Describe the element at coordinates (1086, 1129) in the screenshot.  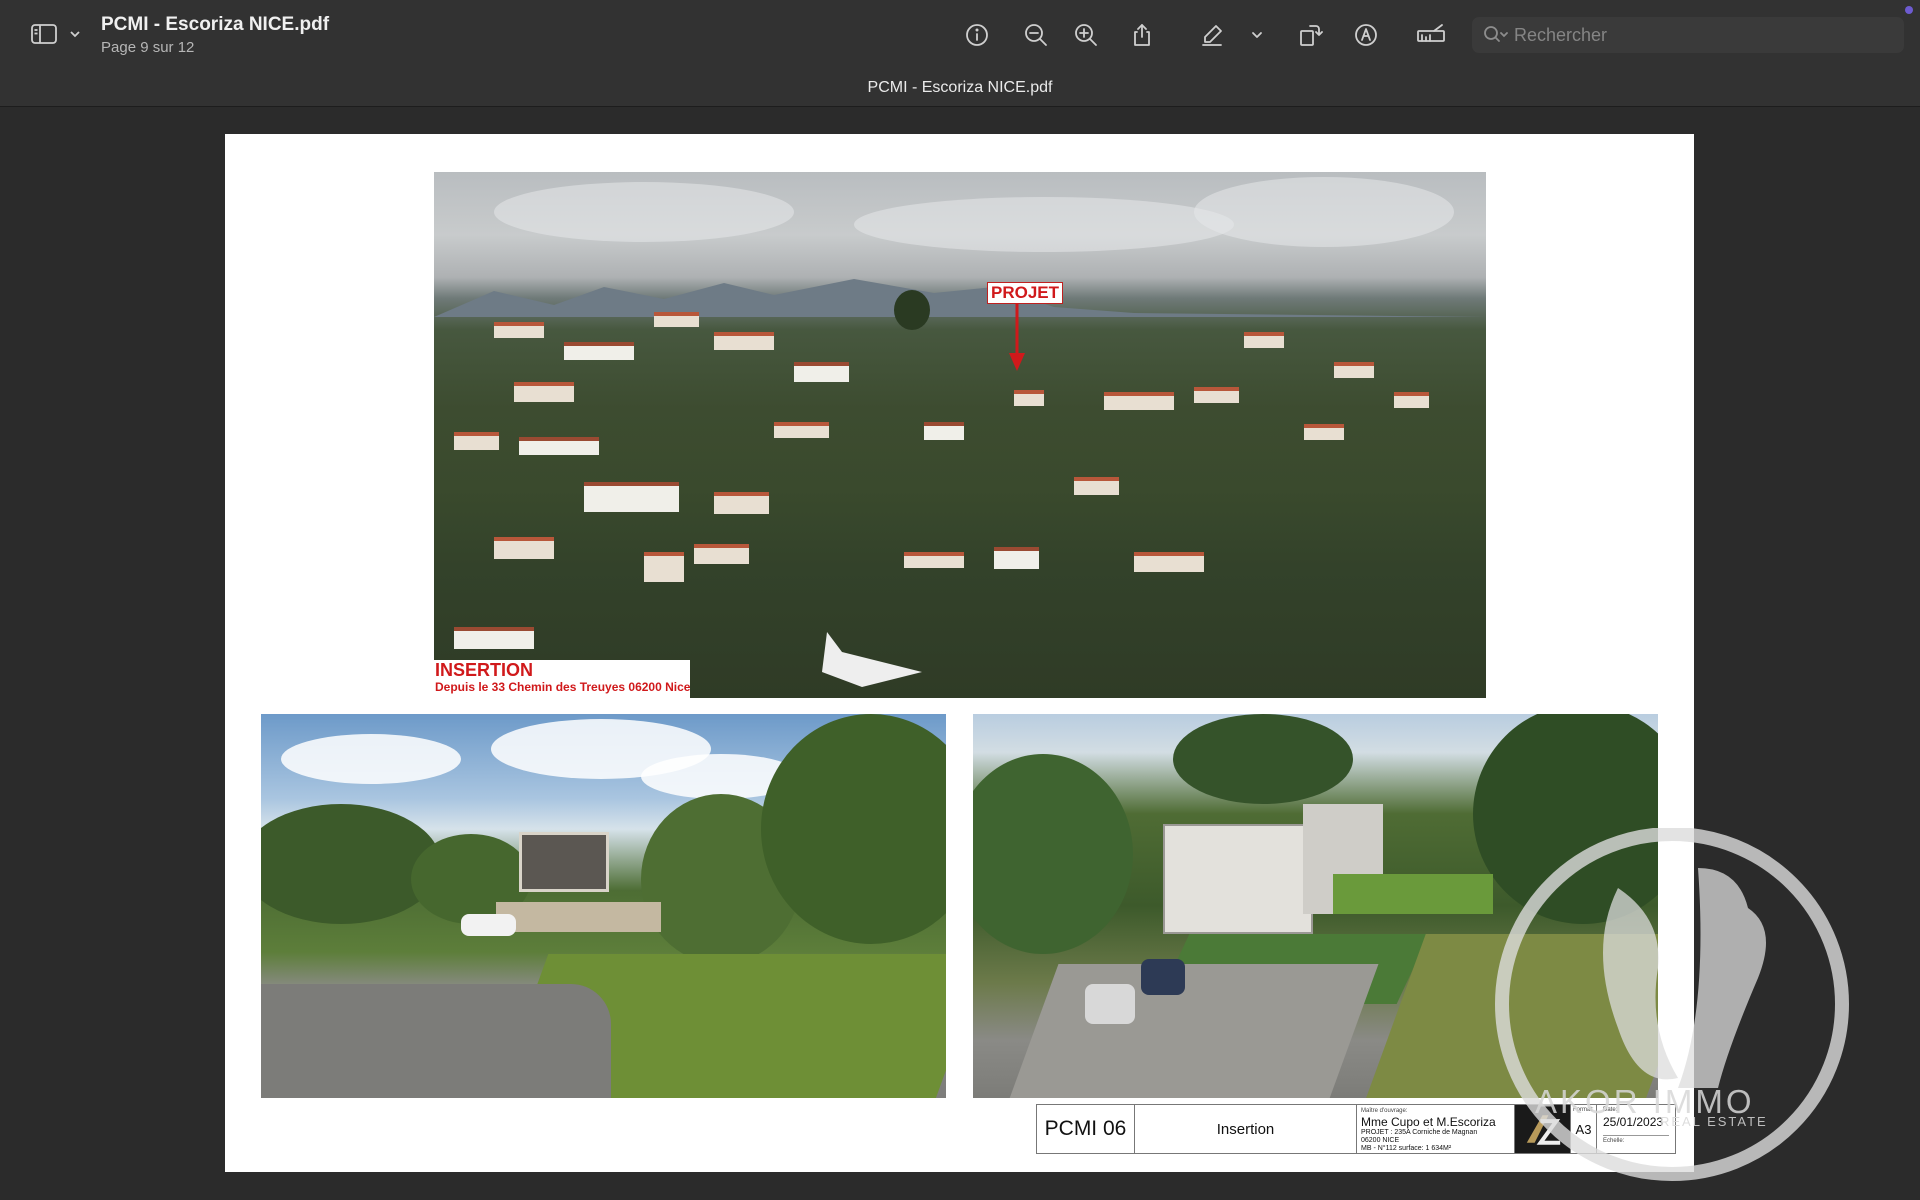
I see `drawing-code: PCMI 06` at that location.